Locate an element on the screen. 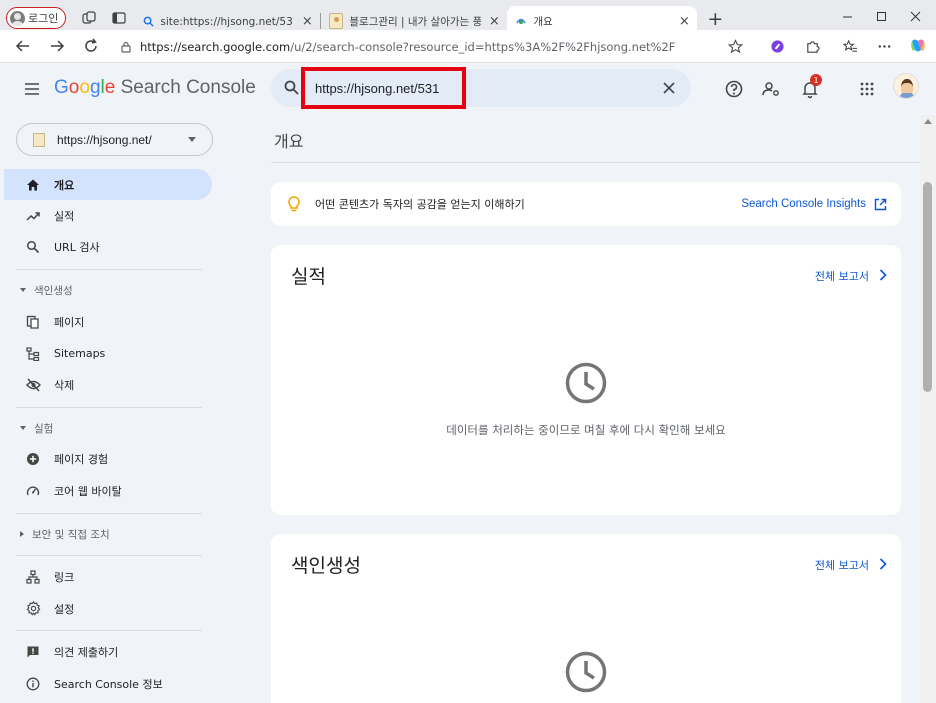  page-scrollbar is located at coordinates (928, 409).